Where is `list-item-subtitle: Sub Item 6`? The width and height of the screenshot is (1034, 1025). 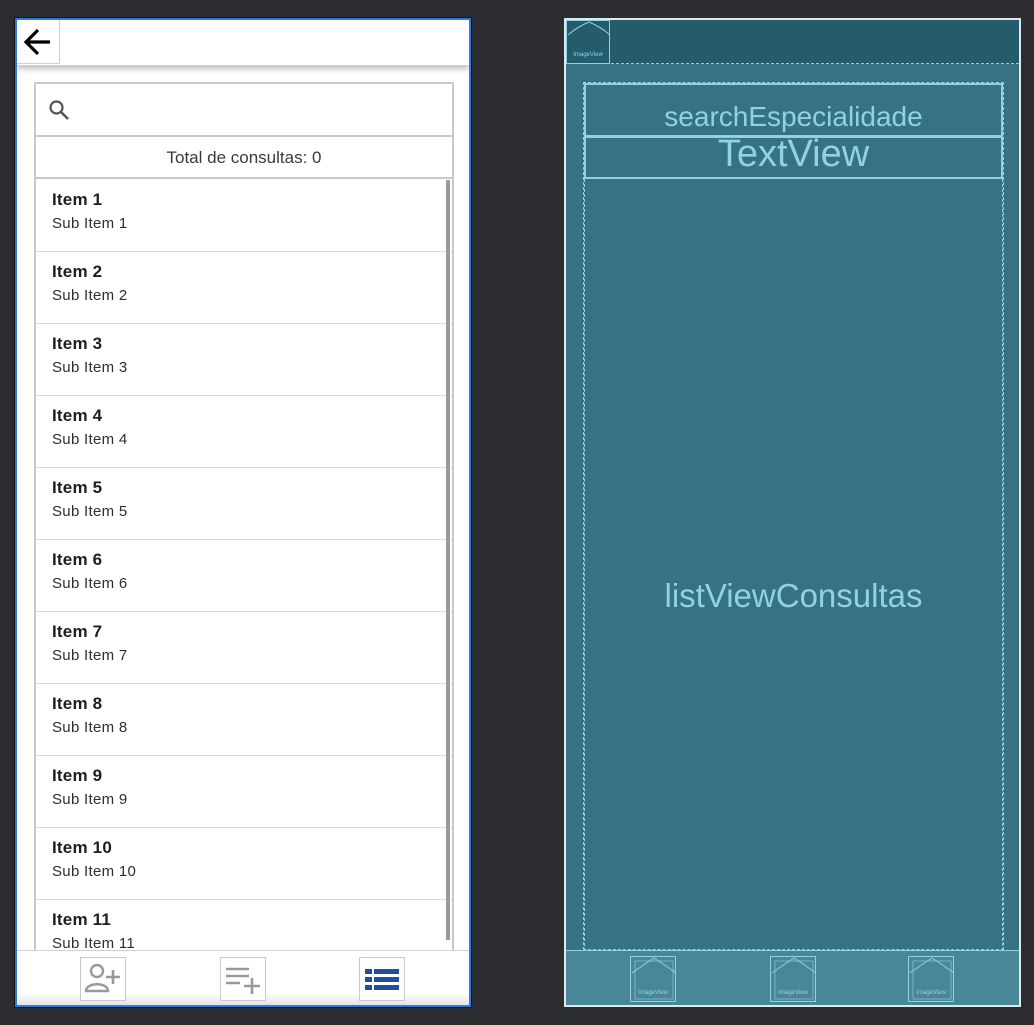 list-item-subtitle: Sub Item 6 is located at coordinates (90, 583).